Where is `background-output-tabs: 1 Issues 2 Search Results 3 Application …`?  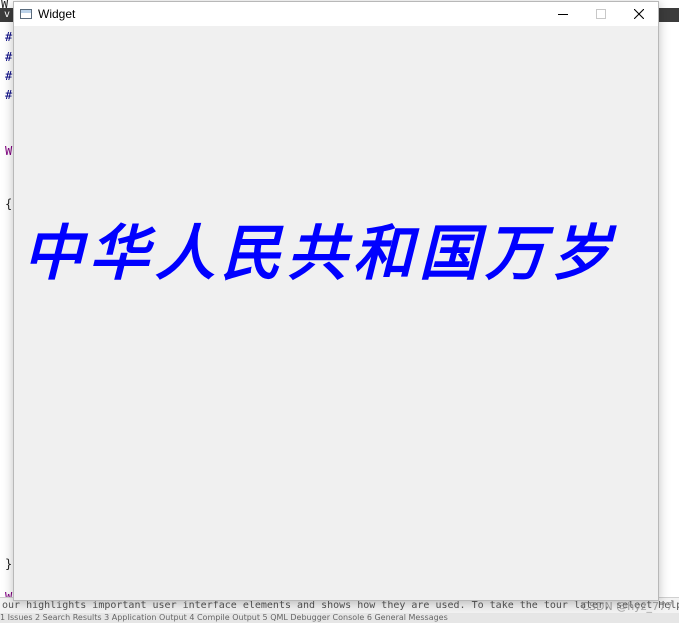 background-output-tabs: 1 Issues 2 Search Results 3 Application … is located at coordinates (339, 618).